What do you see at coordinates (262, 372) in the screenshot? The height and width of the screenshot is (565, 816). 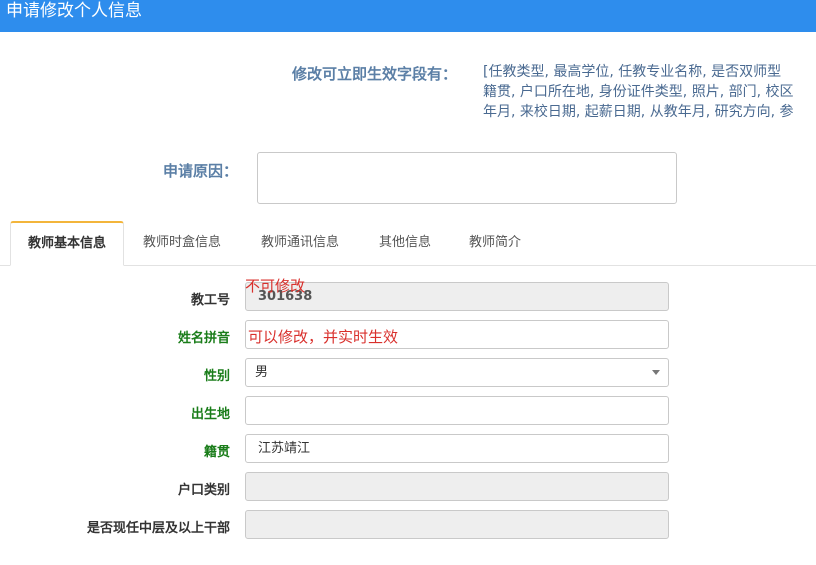 I see `gender-value: 男` at bounding box center [262, 372].